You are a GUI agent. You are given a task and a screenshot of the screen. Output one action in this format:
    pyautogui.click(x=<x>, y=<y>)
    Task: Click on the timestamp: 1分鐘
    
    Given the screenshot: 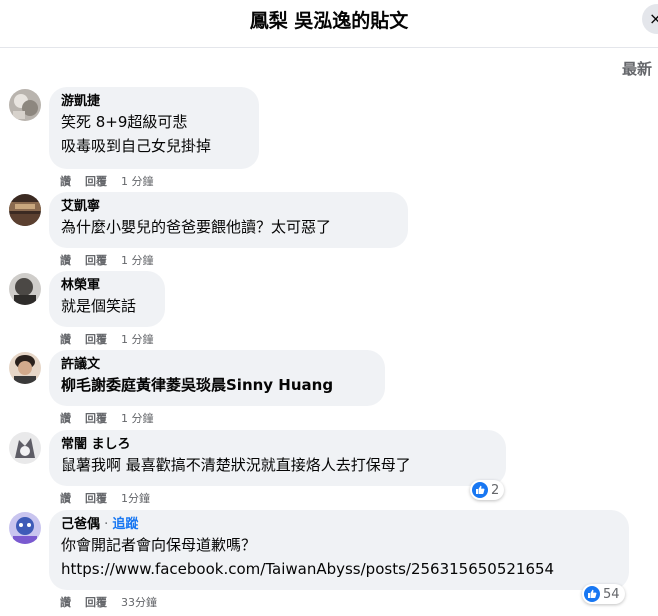 What is the action you would take?
    pyautogui.click(x=135, y=498)
    